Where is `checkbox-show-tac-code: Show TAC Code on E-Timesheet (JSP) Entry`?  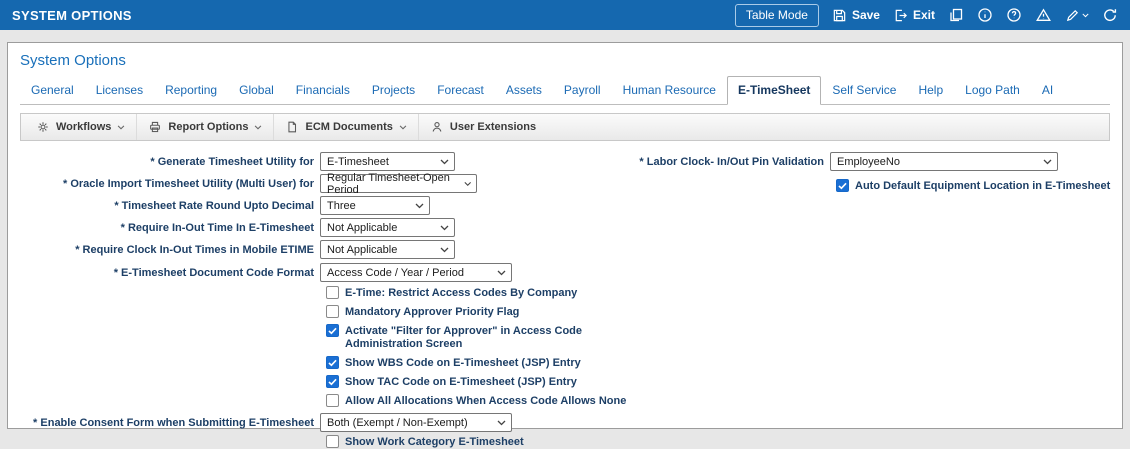
checkbox-show-tac-code: Show TAC Code on E-Timesheet (JSP) Entry is located at coordinates (724, 382).